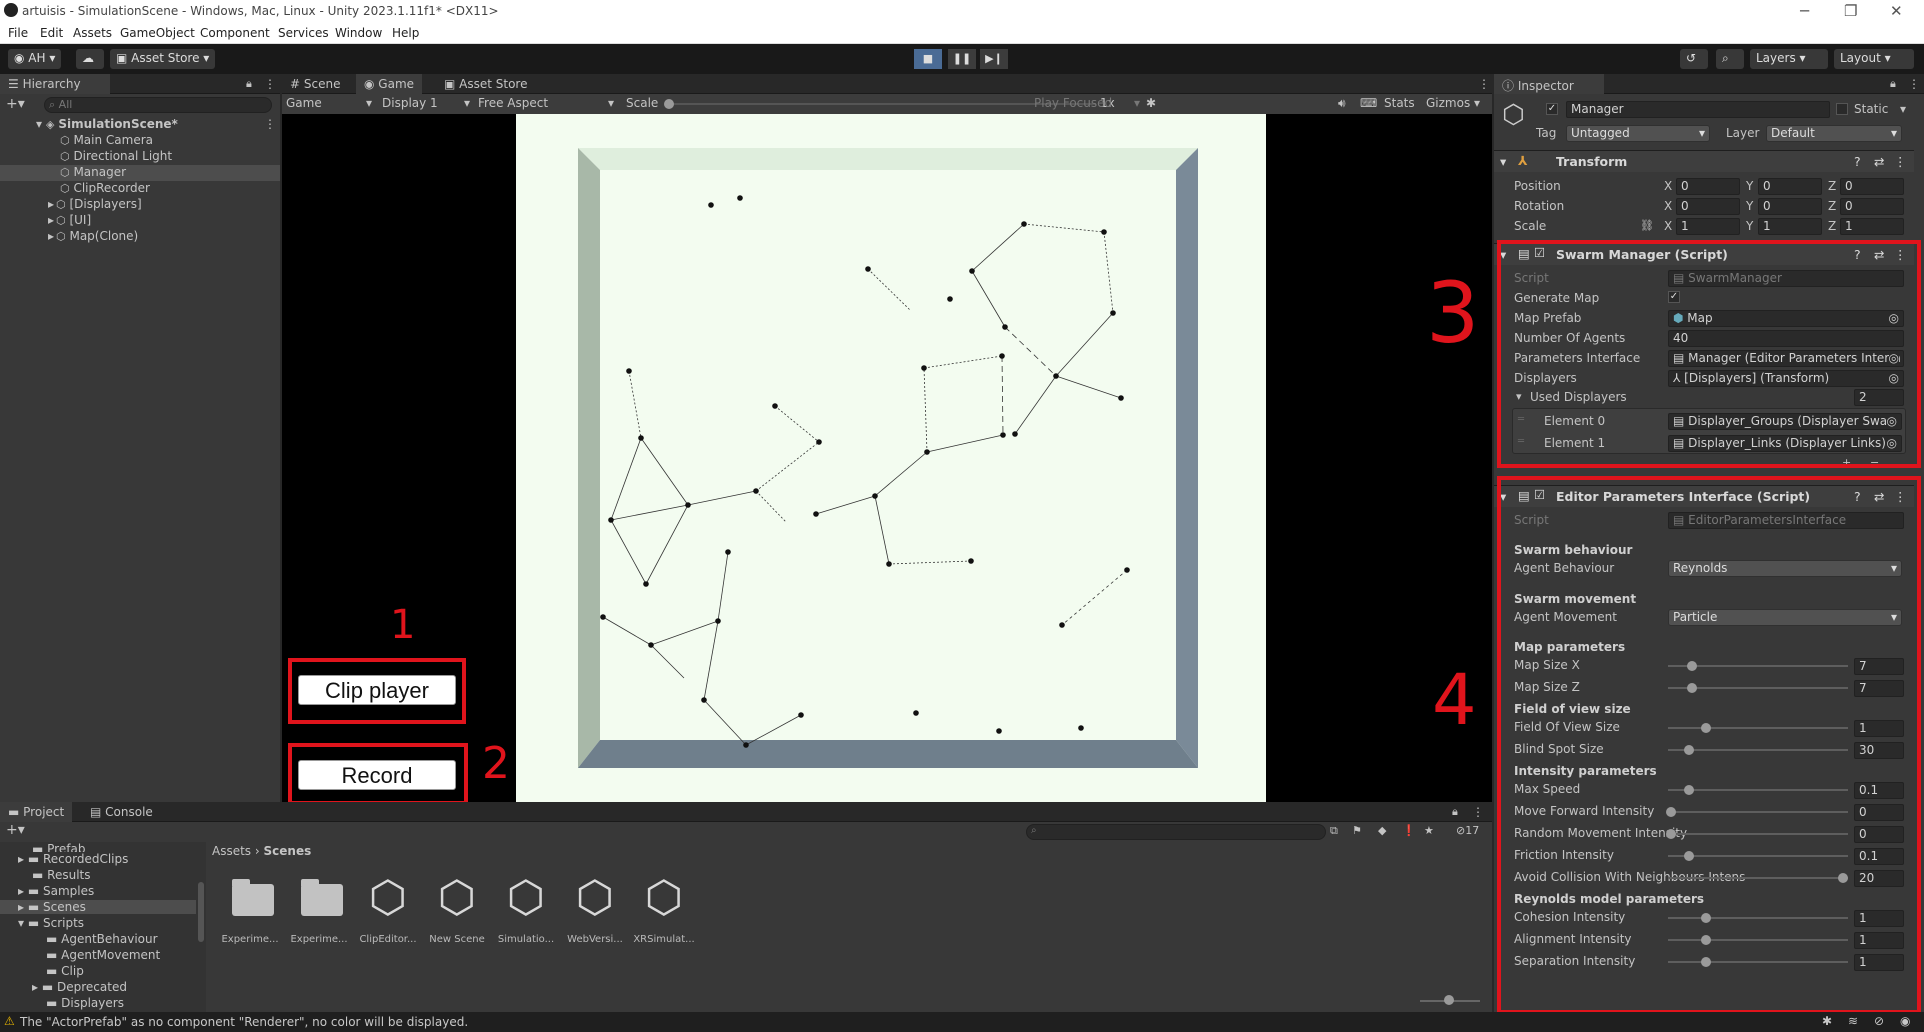  What do you see at coordinates (140, 157) in the screenshot?
I see `hierarchy-item: ⬡ Directional Light` at bounding box center [140, 157].